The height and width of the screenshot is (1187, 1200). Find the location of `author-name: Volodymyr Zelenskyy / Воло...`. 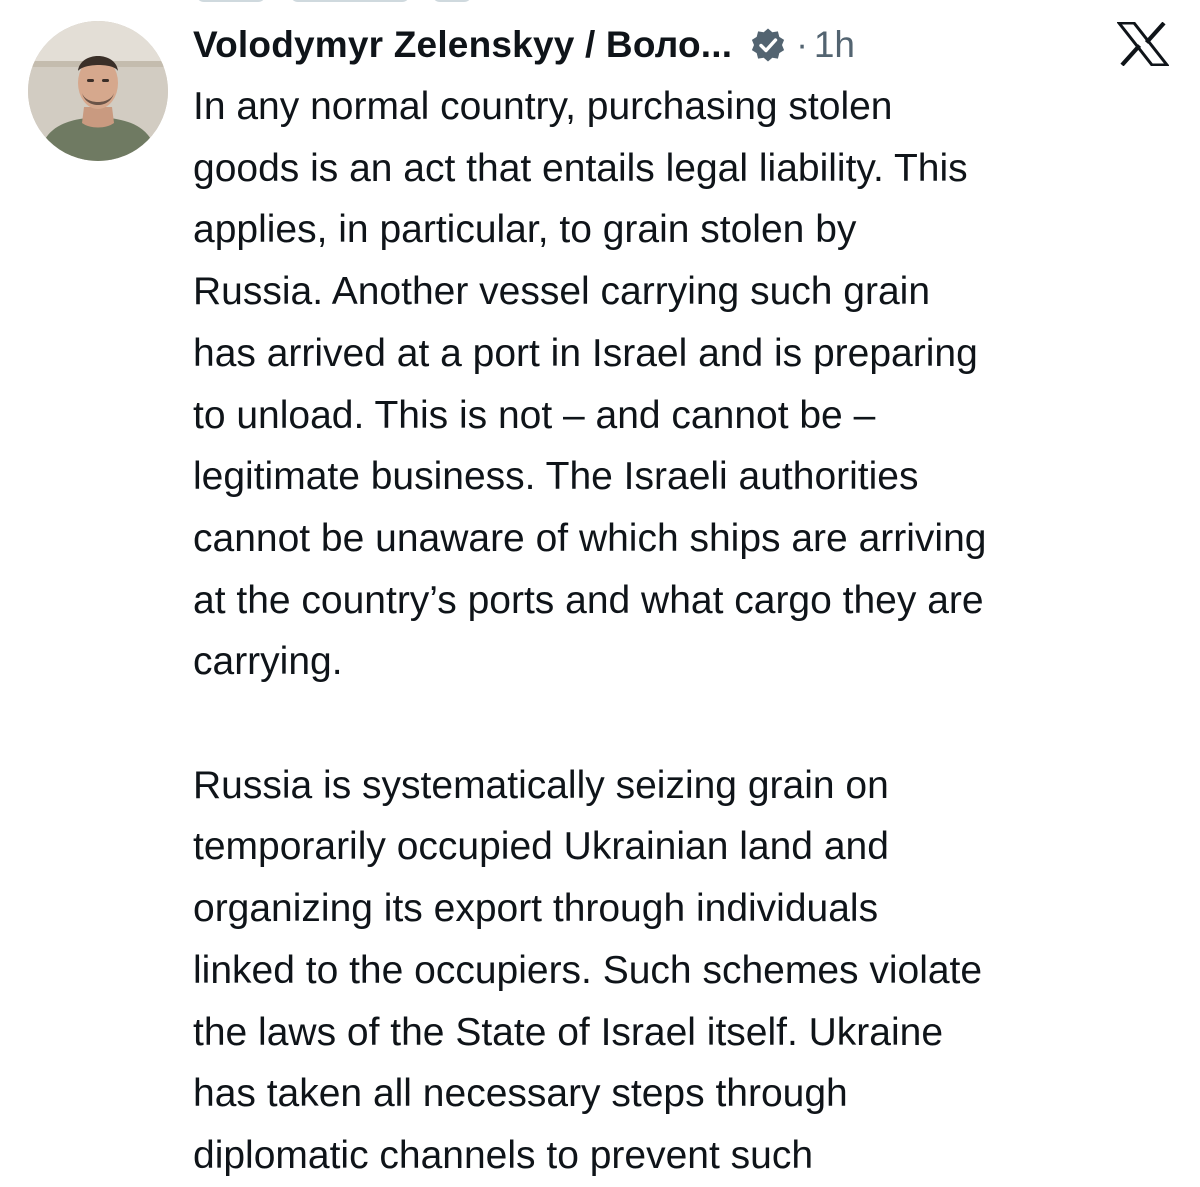

author-name: Volodymyr Zelenskyy / Воло... is located at coordinates (462, 45).